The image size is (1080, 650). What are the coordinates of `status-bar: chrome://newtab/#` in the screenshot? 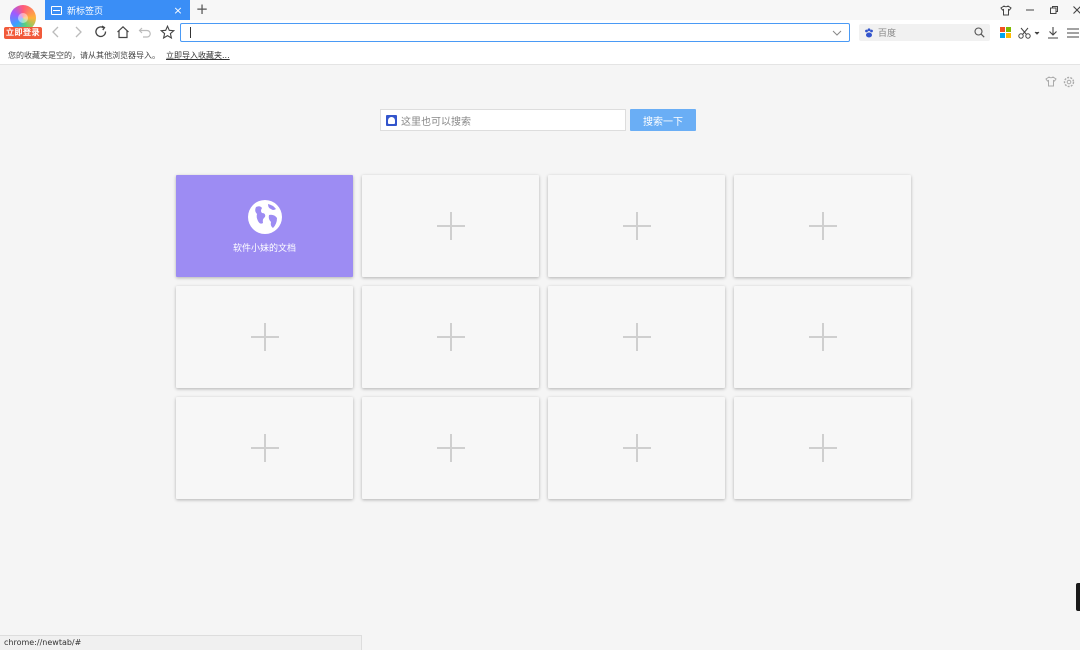 It's located at (181, 642).